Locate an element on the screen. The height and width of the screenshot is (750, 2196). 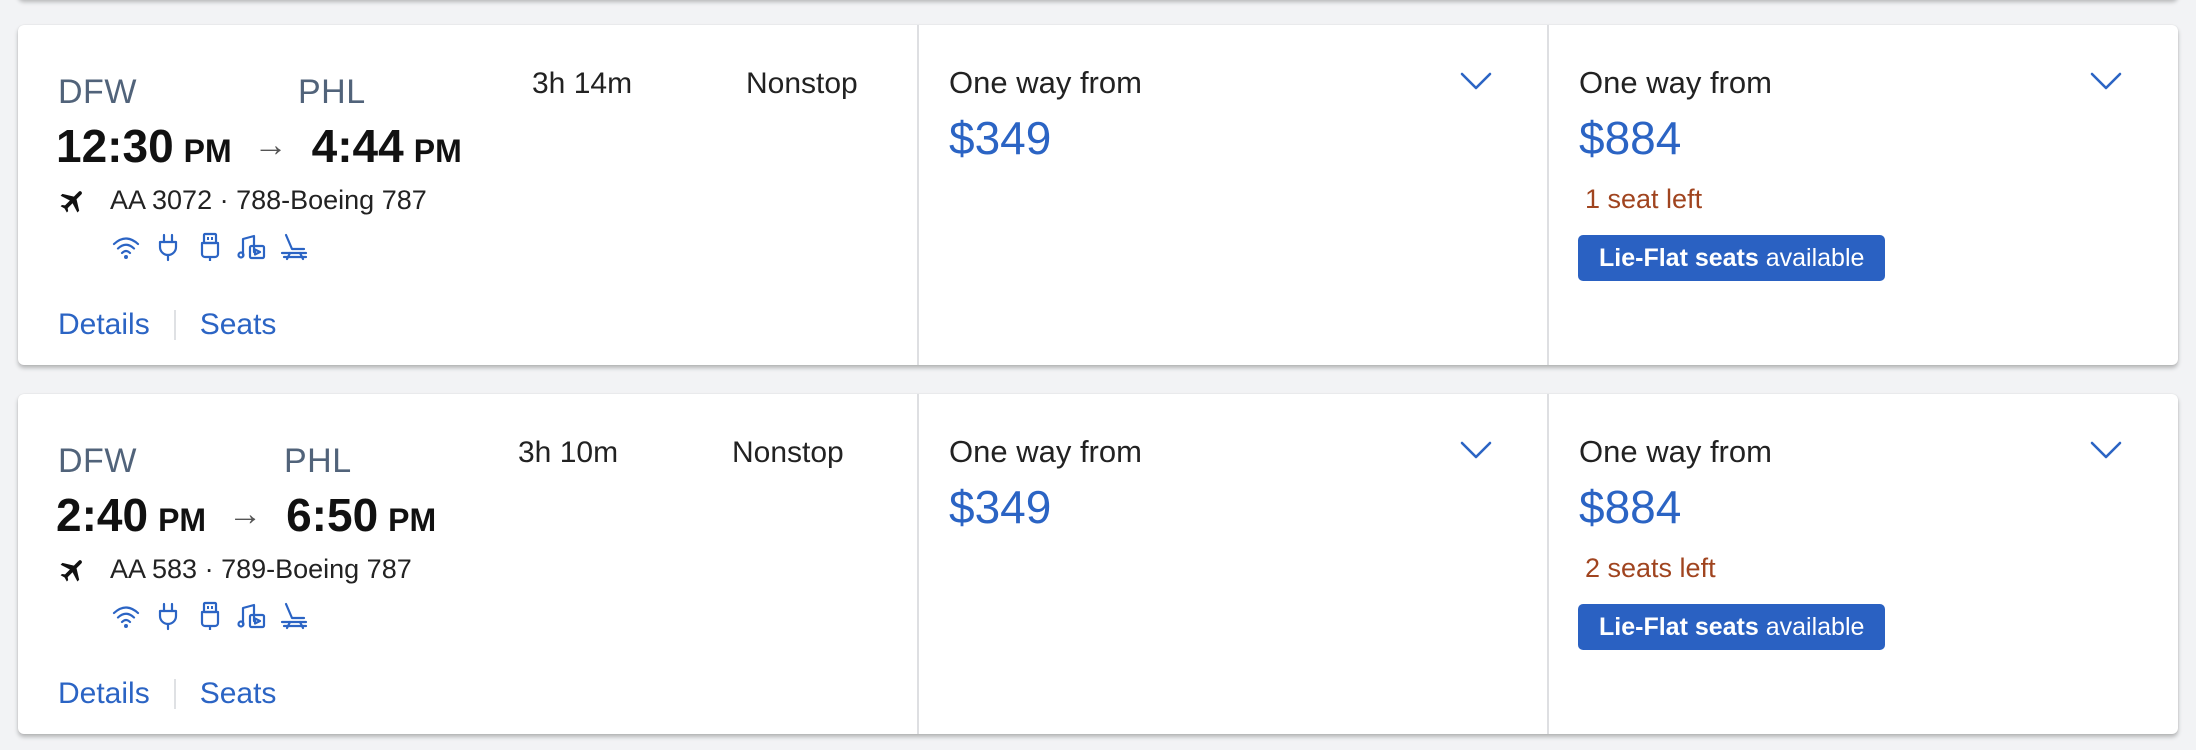
arrive-time: 4:44 is located at coordinates (357, 146).